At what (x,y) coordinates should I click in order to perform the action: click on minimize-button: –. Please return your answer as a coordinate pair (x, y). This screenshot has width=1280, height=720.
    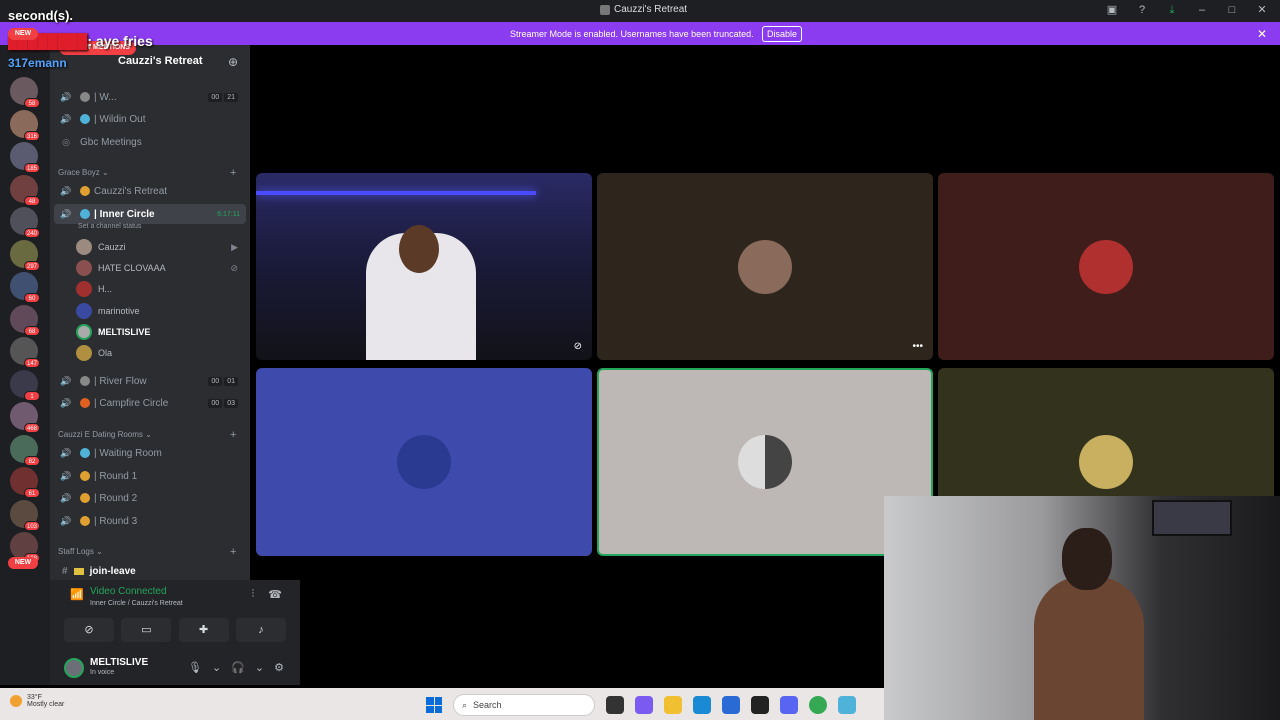
    Looking at the image, I should click on (1202, 10).